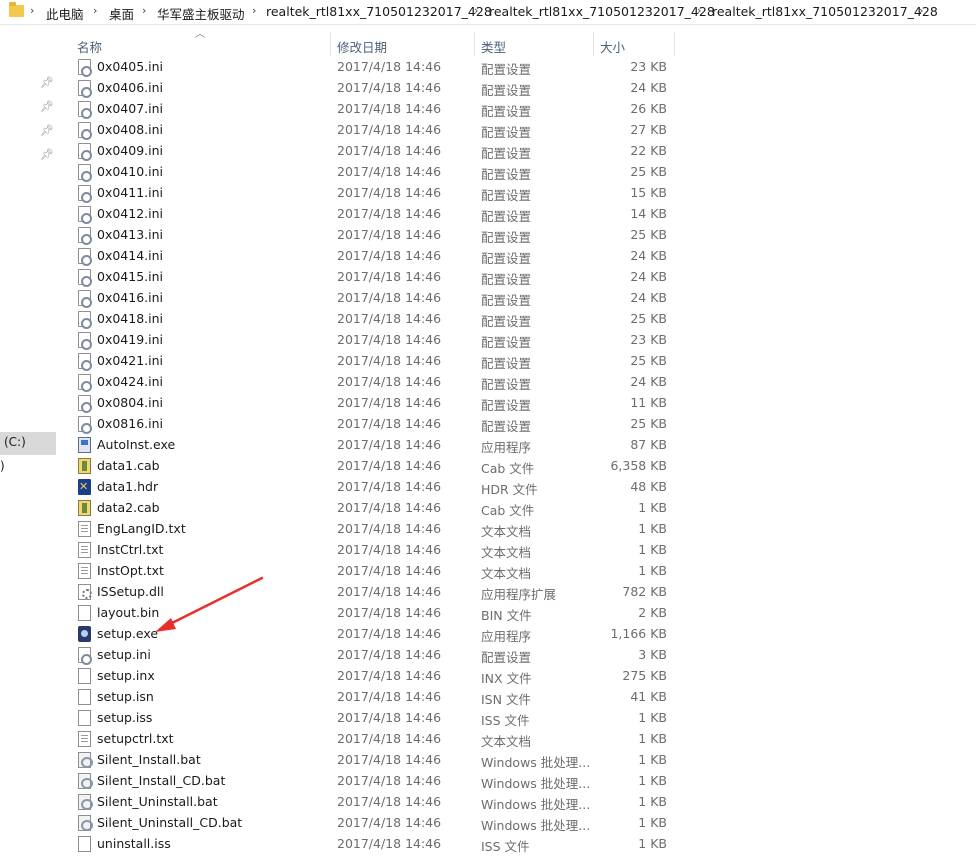 Image resolution: width=976 pixels, height=865 pixels. What do you see at coordinates (375, 423) in the screenshot?
I see `file-row: 0x0816.ini 2017/4/18 14:46 配置设置 25 KB` at bounding box center [375, 423].